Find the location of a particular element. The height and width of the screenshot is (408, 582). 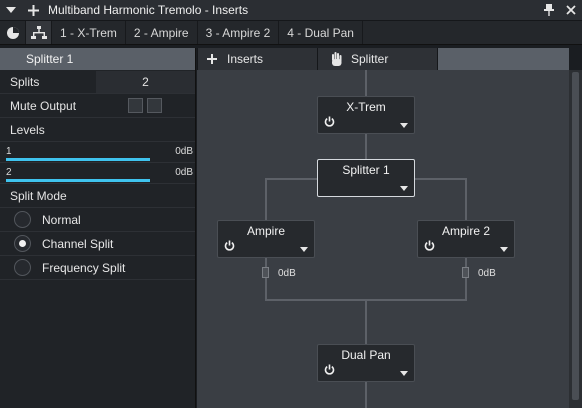

scrollbar-thumb is located at coordinates (575, 236).